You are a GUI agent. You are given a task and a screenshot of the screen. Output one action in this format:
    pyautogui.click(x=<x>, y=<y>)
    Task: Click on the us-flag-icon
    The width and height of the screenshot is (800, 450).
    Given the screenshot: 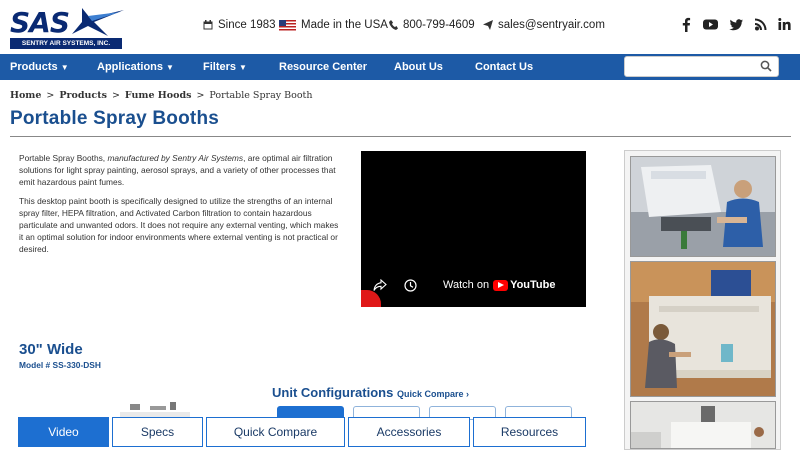 What is the action you would take?
    pyautogui.click(x=287, y=25)
    